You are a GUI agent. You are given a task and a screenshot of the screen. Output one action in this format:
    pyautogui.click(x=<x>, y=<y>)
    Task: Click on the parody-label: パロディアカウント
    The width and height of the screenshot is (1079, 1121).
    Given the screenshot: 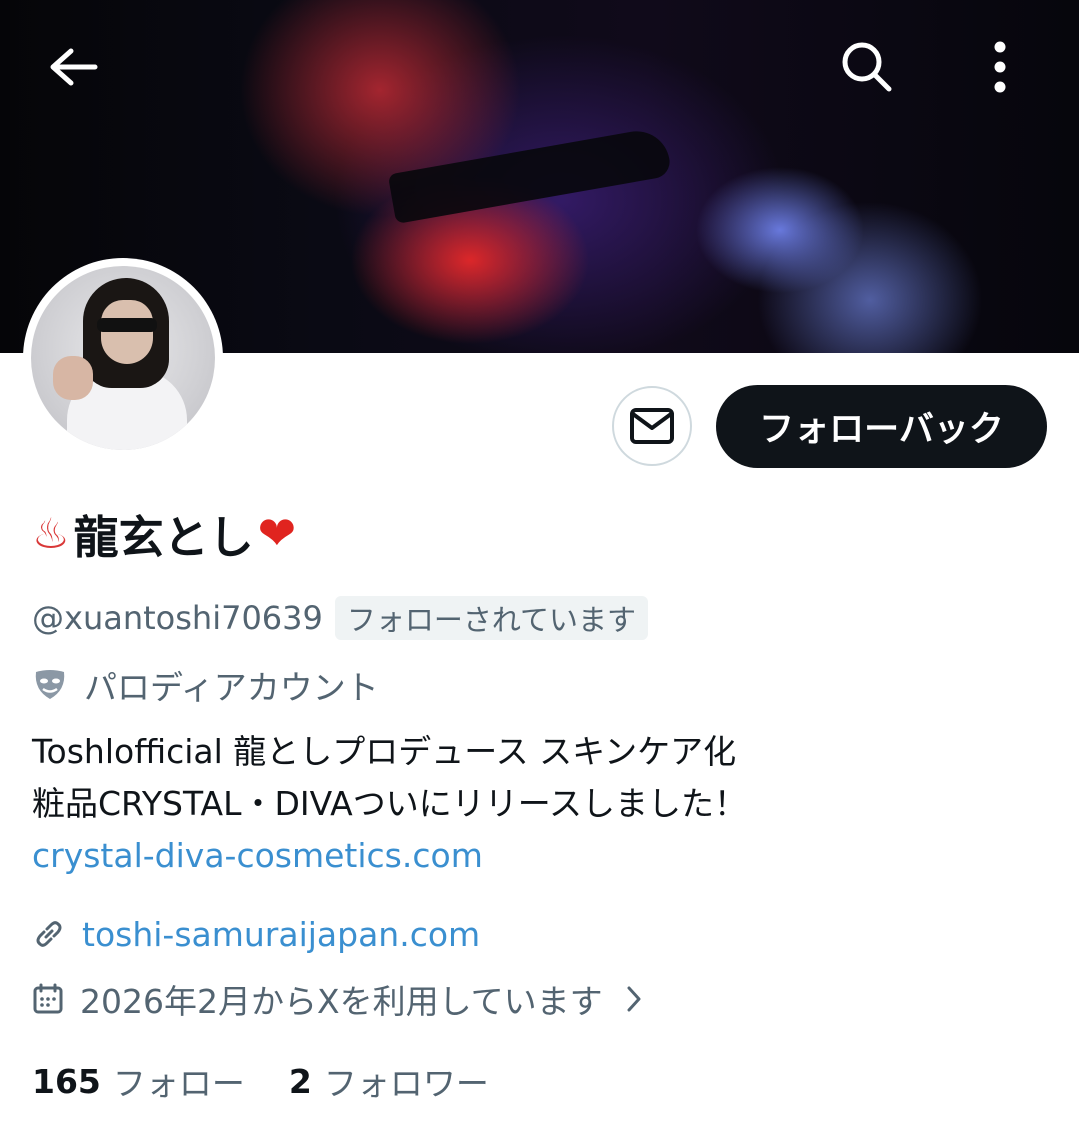 What is the action you would take?
    pyautogui.click(x=231, y=687)
    